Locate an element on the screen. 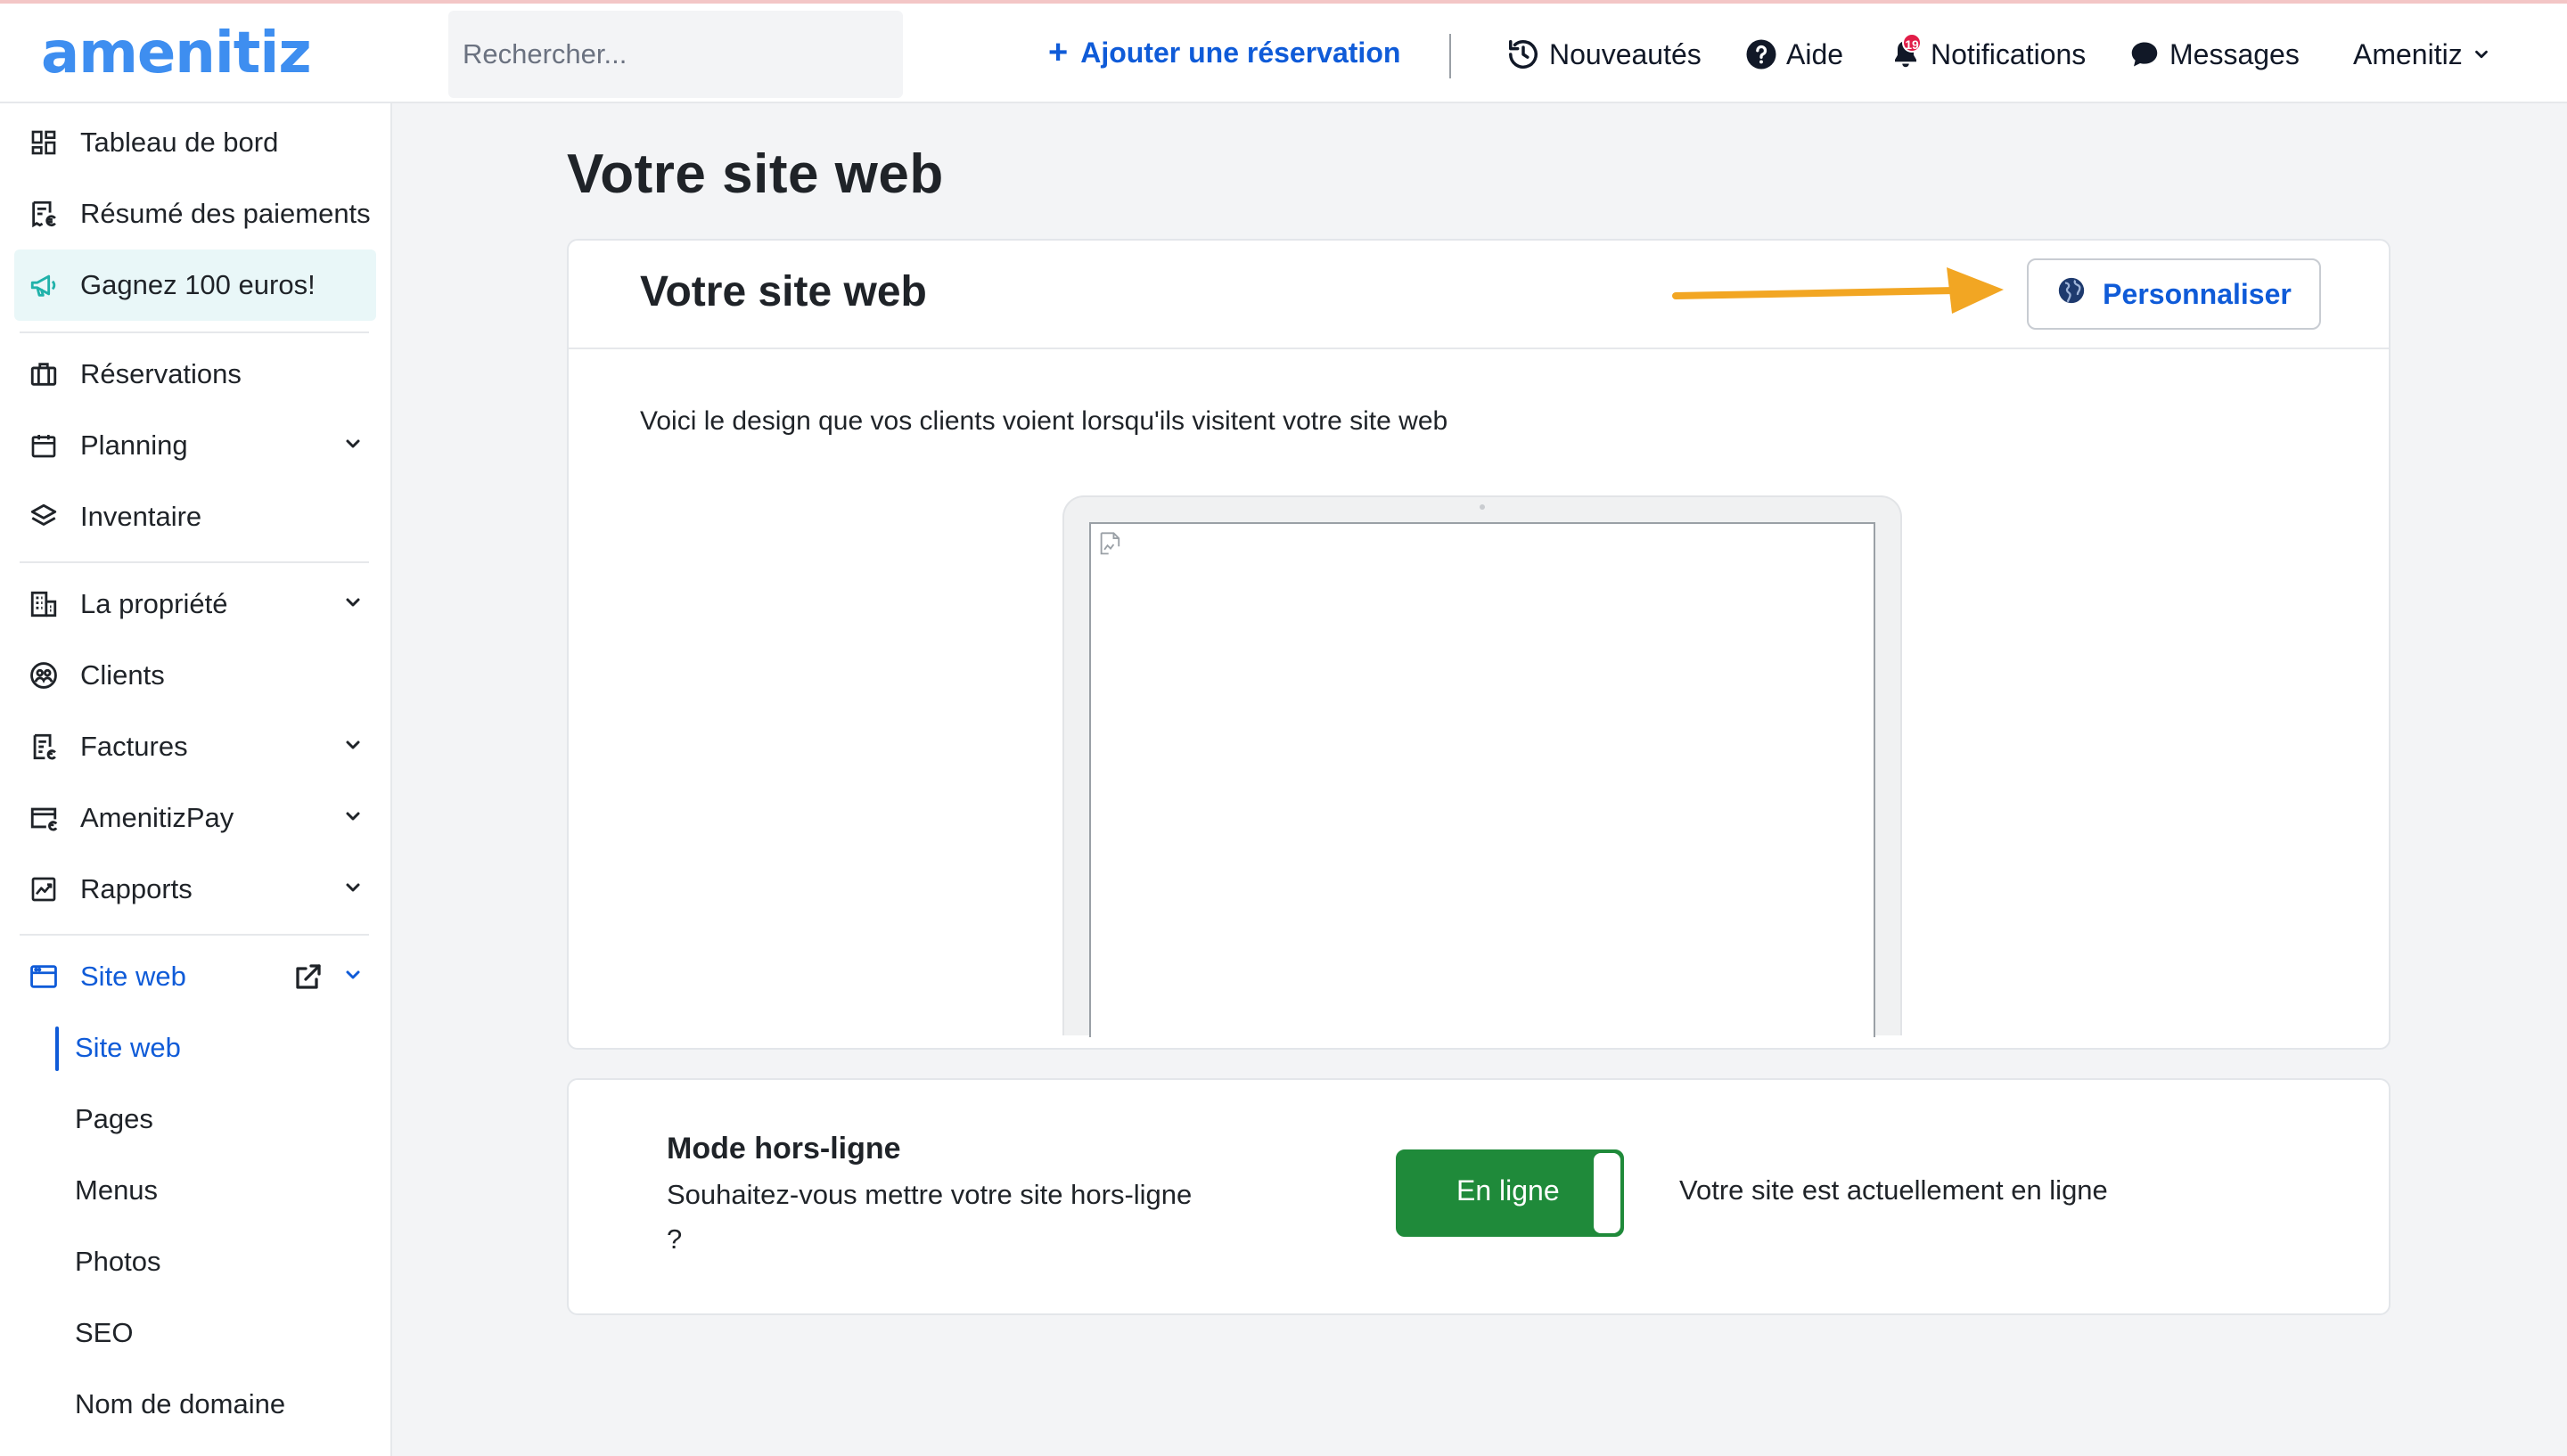 Image resolution: width=2567 pixels, height=1456 pixels. aide-link: Aide is located at coordinates (1794, 54).